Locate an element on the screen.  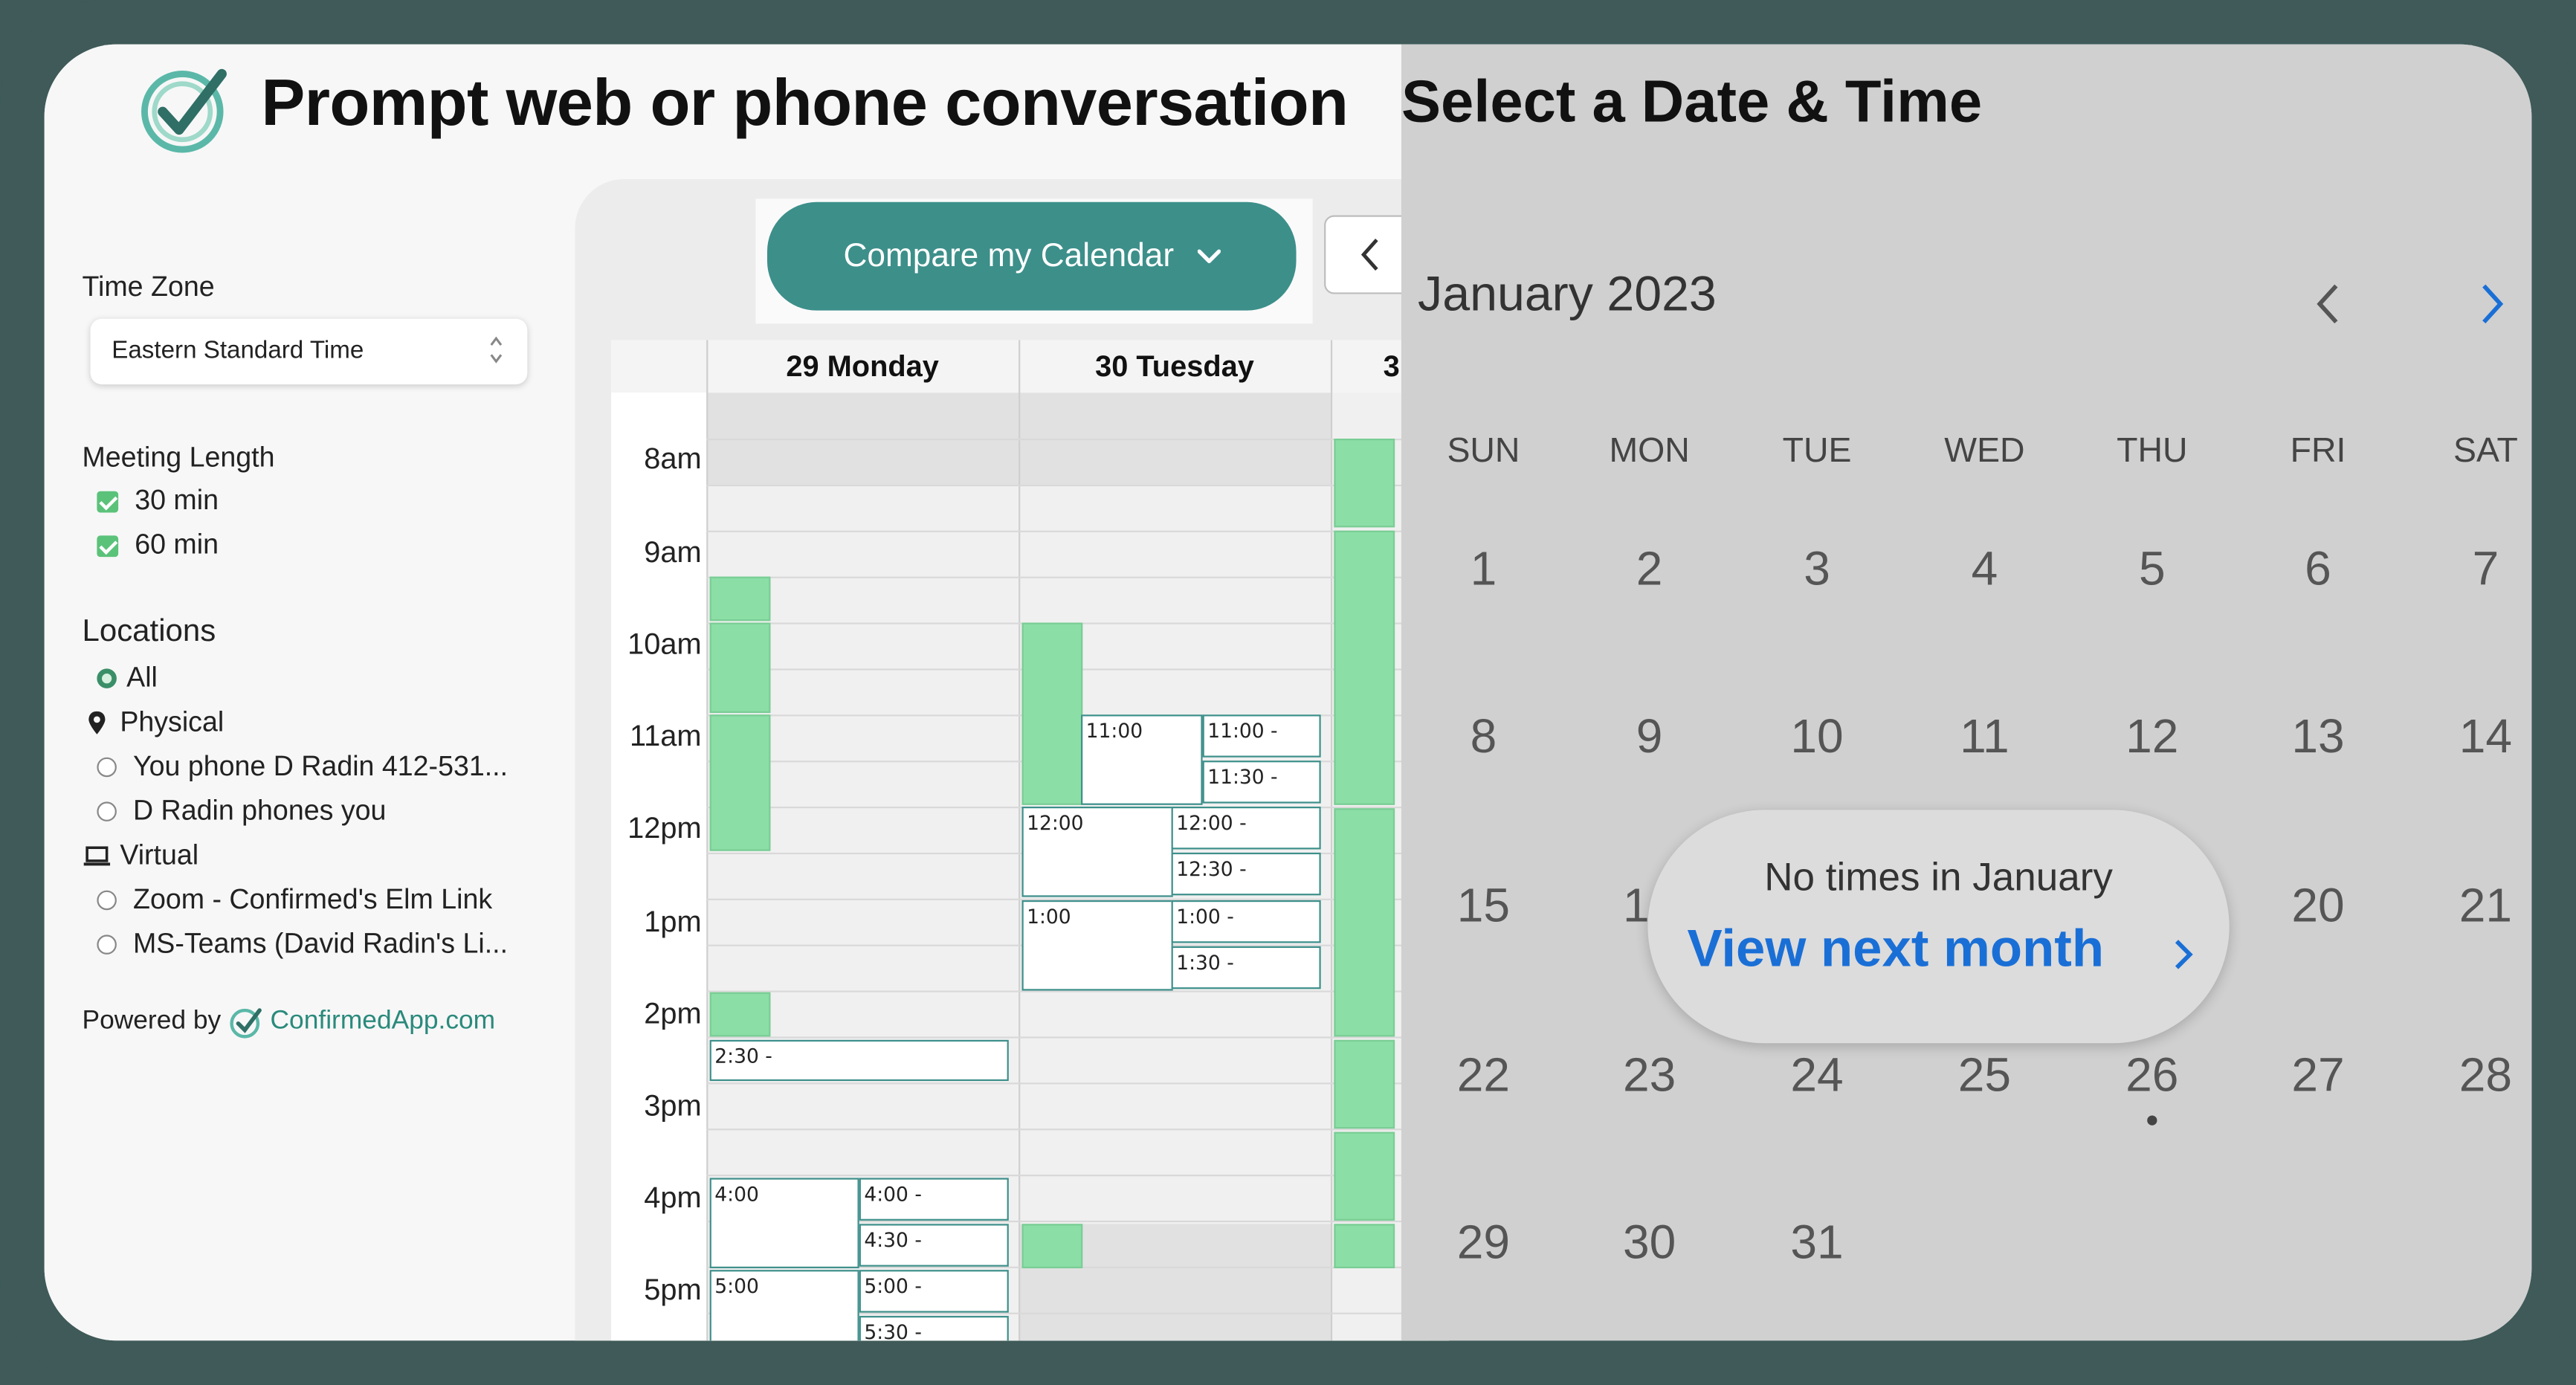
location-virtual-group: Virtual is located at coordinates (140, 855).